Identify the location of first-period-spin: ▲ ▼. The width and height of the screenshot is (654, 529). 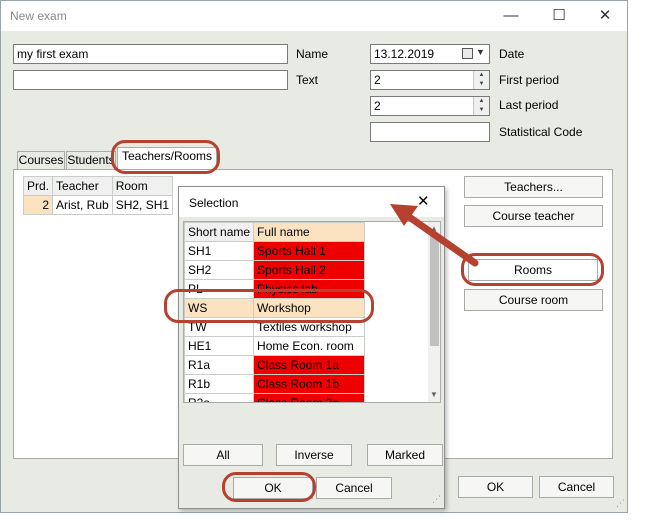
(481, 80).